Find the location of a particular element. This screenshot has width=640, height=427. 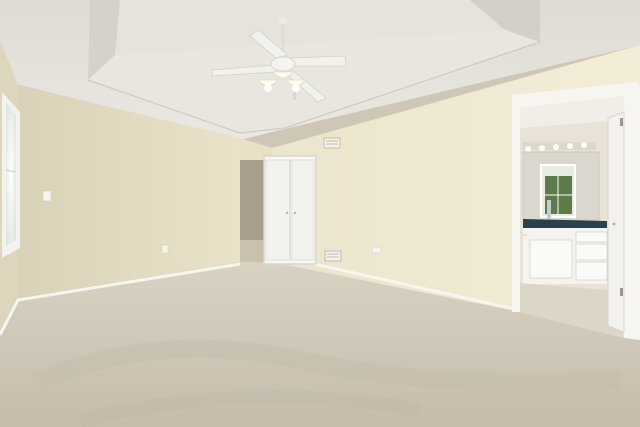

faucet is located at coordinates (549, 210).